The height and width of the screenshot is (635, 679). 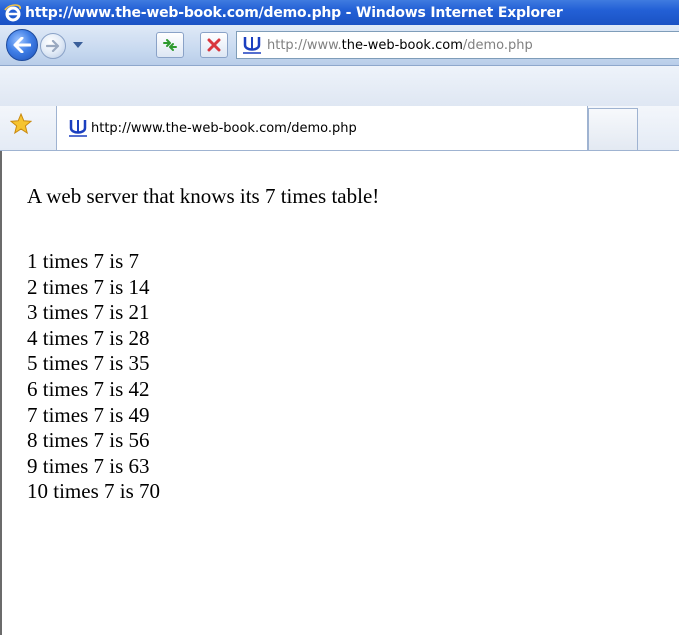 I want to click on address-bar: http://www.the-web-book.com/demo.php, so click(x=457, y=45).